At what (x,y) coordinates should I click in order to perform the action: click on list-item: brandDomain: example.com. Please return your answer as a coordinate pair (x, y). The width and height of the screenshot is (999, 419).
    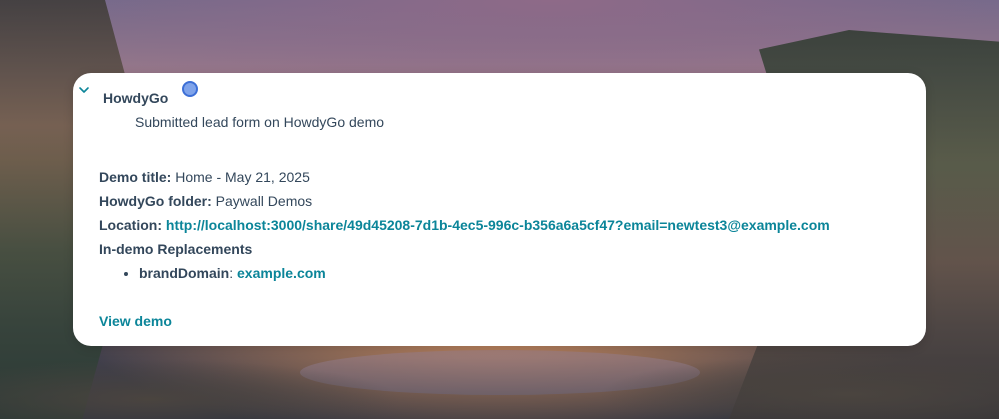
    Looking at the image, I should click on (484, 273).